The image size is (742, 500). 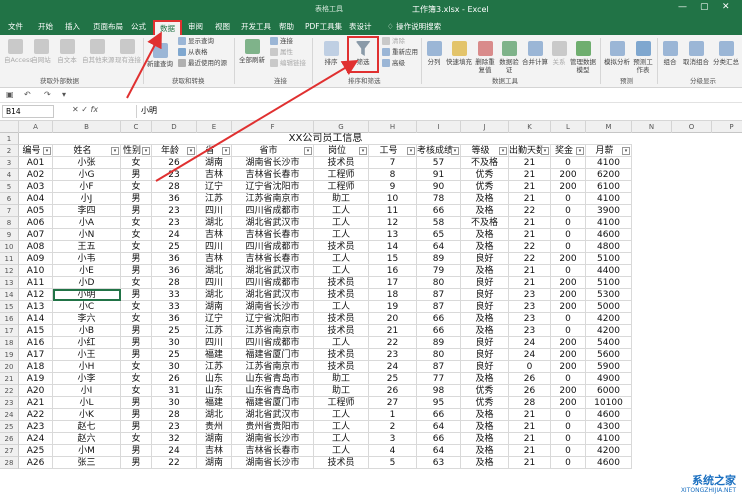 What do you see at coordinates (485, 175) in the screenshot?
I see `table-cell: 优秀` at bounding box center [485, 175].